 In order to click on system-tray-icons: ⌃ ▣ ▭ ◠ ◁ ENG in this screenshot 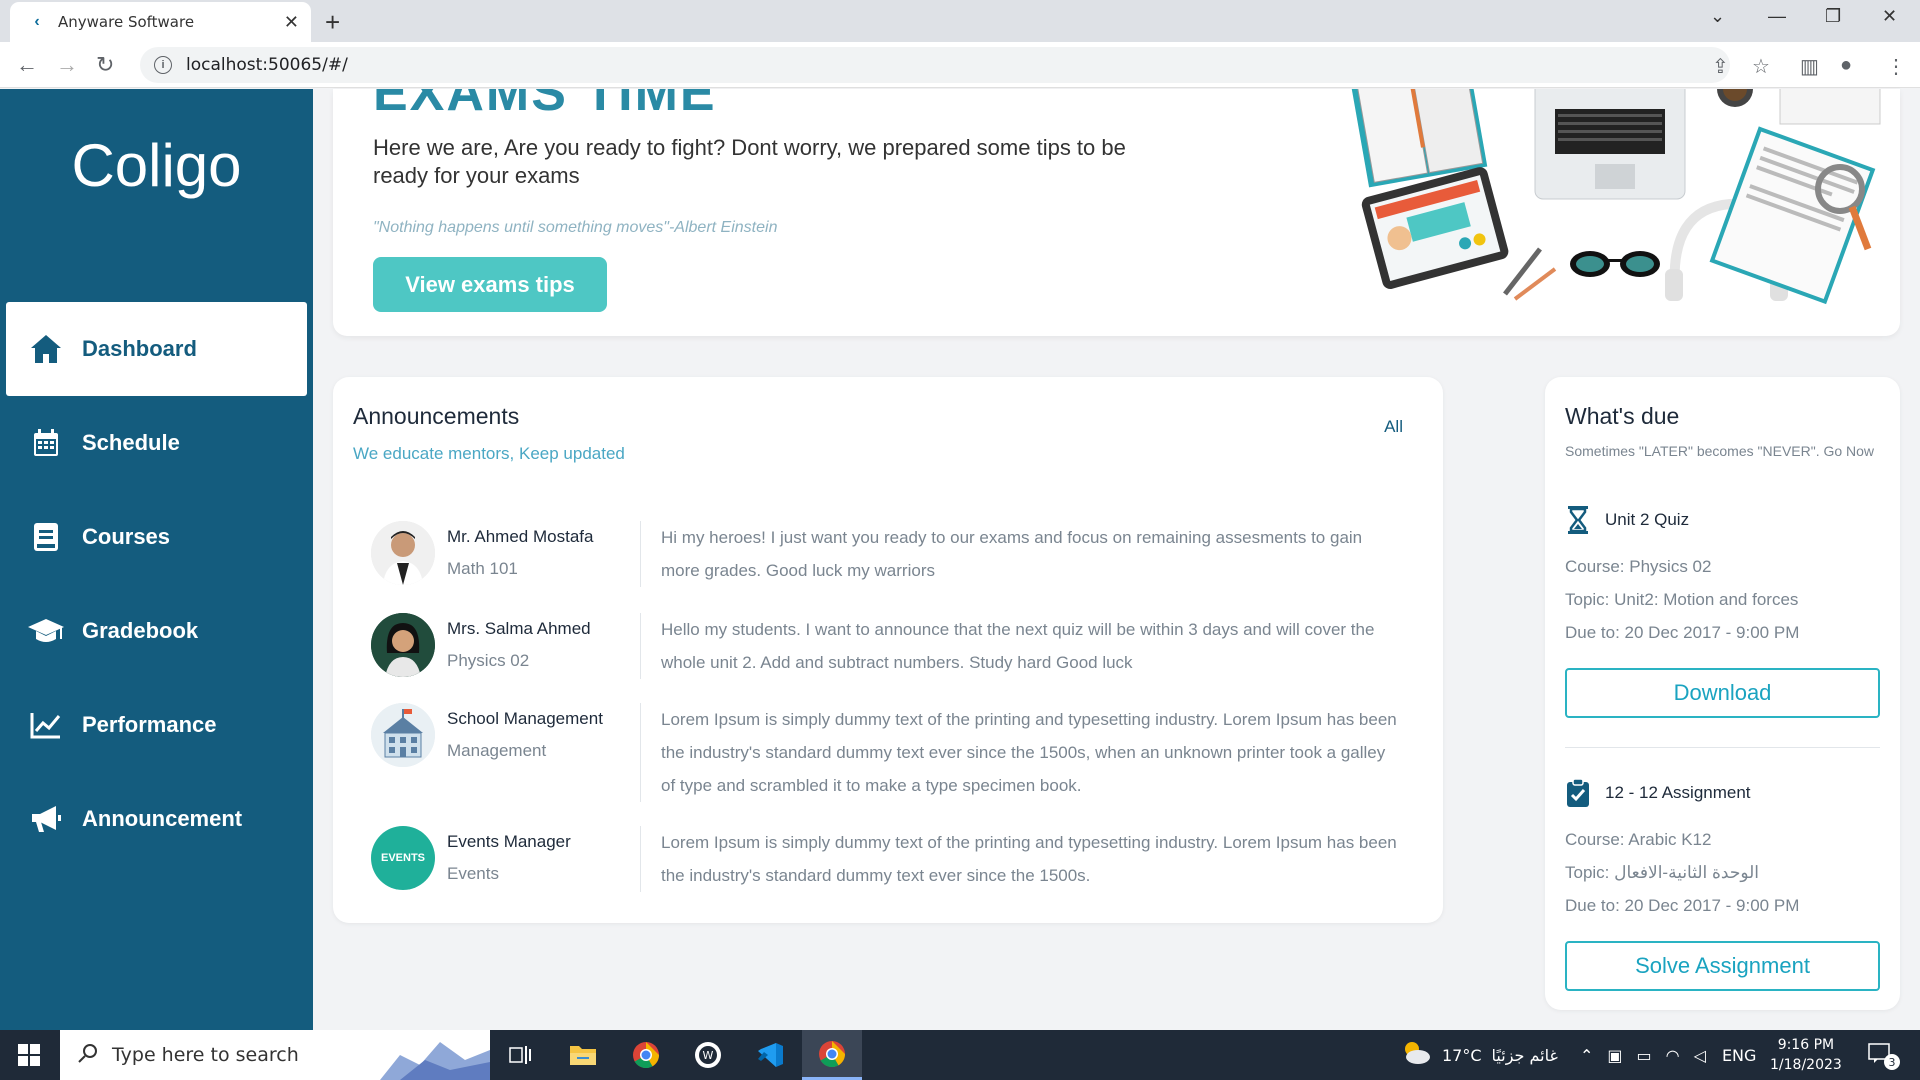, I will do `click(1668, 1055)`.